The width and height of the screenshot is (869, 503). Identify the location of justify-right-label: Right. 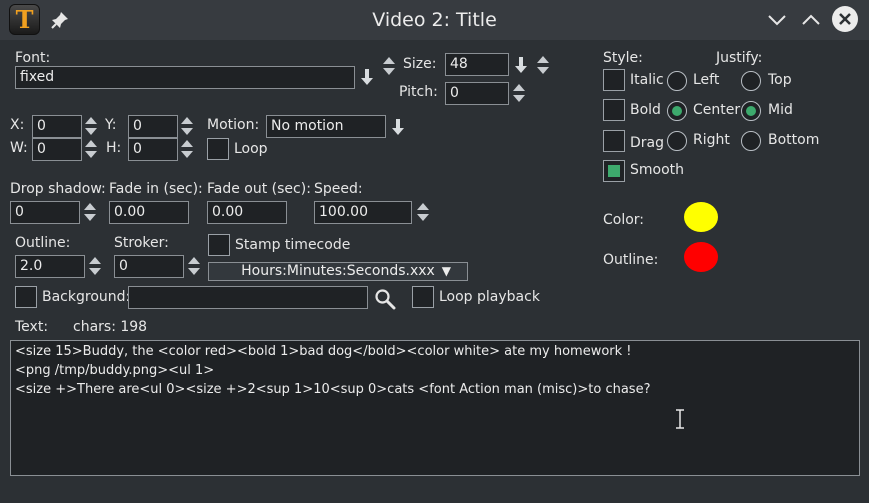
(711, 140).